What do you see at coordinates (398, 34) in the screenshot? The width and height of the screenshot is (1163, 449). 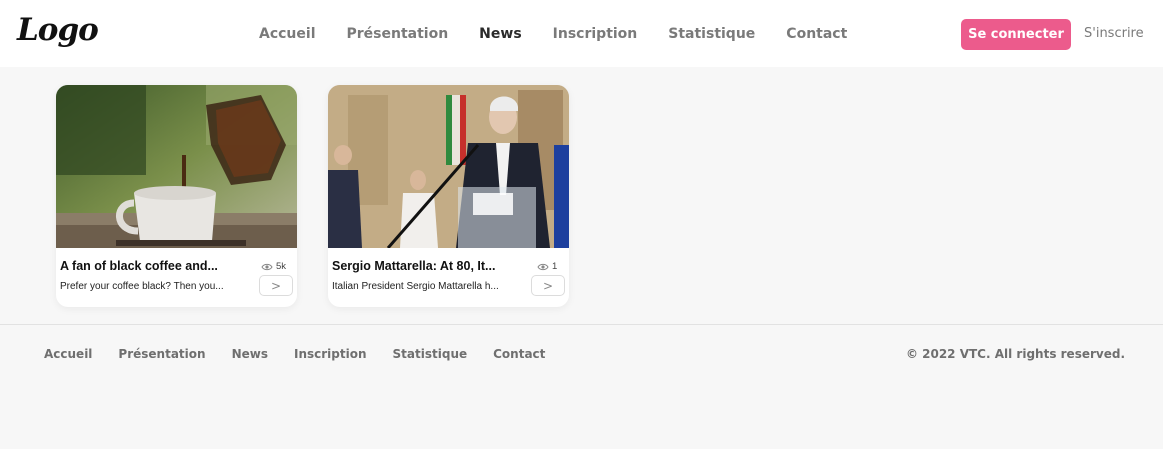 I see `nav-item-presentation: Présentation` at bounding box center [398, 34].